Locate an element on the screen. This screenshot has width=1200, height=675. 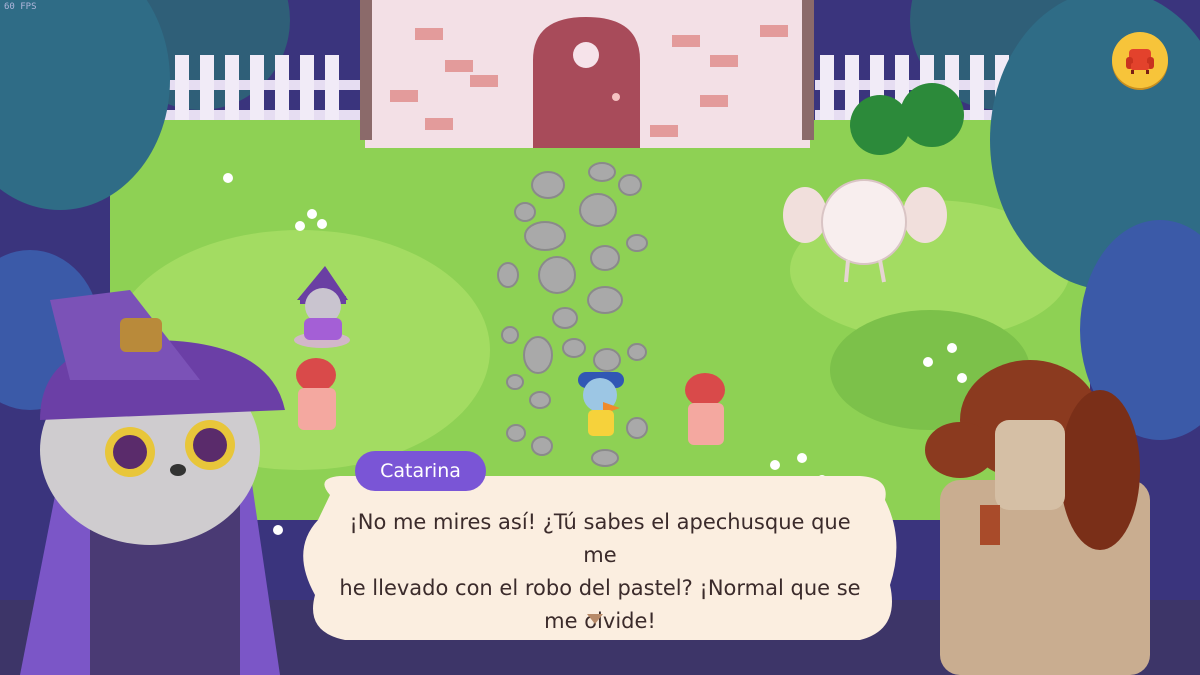
dog-officer-small-left is located at coordinates (316, 394).